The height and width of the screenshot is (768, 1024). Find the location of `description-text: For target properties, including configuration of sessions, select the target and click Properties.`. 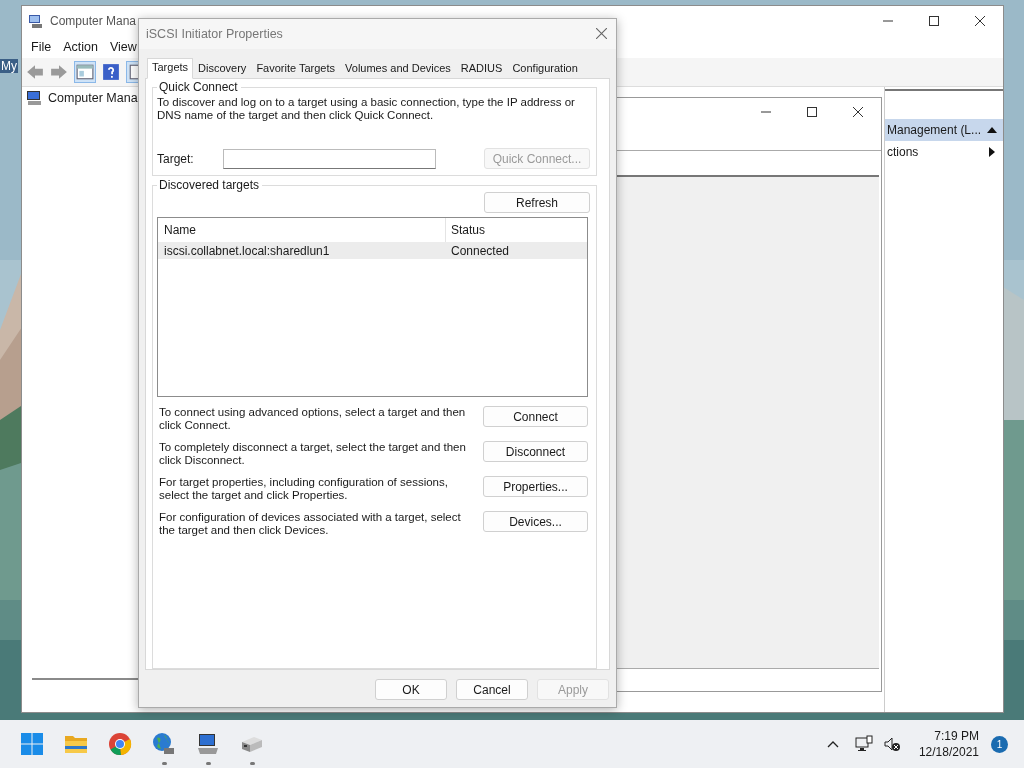

description-text: For target properties, including configuration of sessions, select the target and click Properties. is located at coordinates (303, 489).